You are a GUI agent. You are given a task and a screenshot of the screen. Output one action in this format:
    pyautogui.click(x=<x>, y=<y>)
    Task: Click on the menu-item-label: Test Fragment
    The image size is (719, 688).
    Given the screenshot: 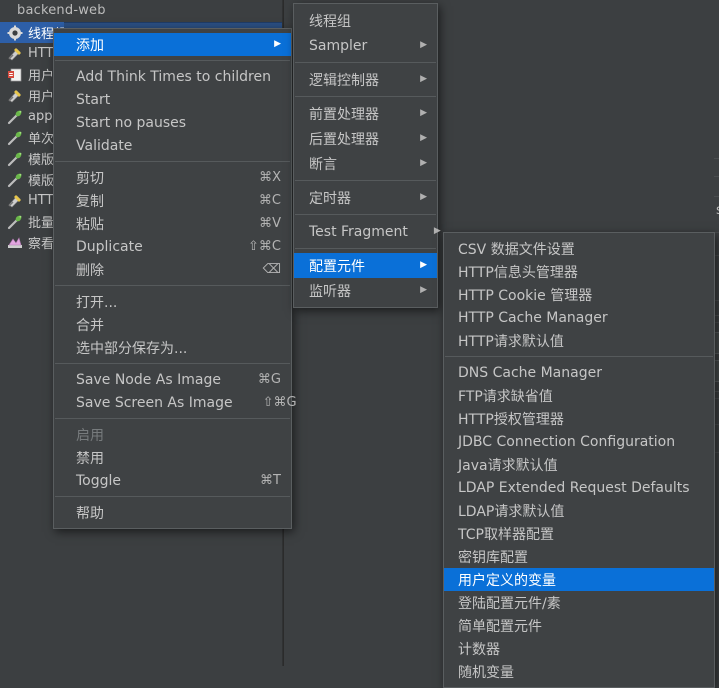 What is the action you would take?
    pyautogui.click(x=358, y=231)
    